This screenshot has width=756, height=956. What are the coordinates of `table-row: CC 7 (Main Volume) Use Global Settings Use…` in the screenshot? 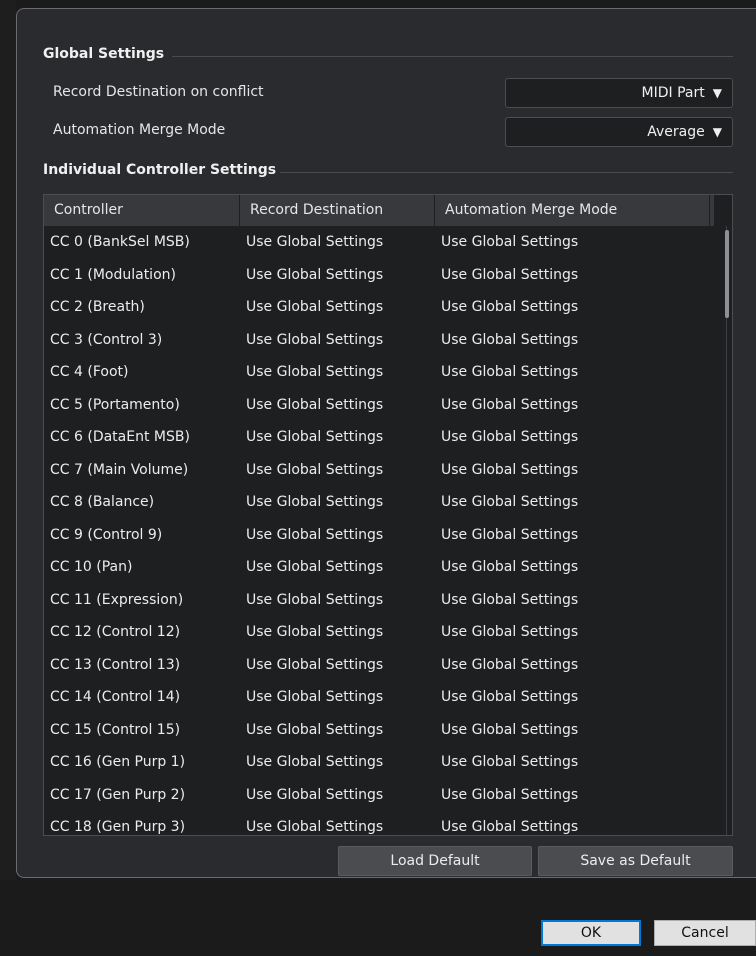 It's located at (382, 470).